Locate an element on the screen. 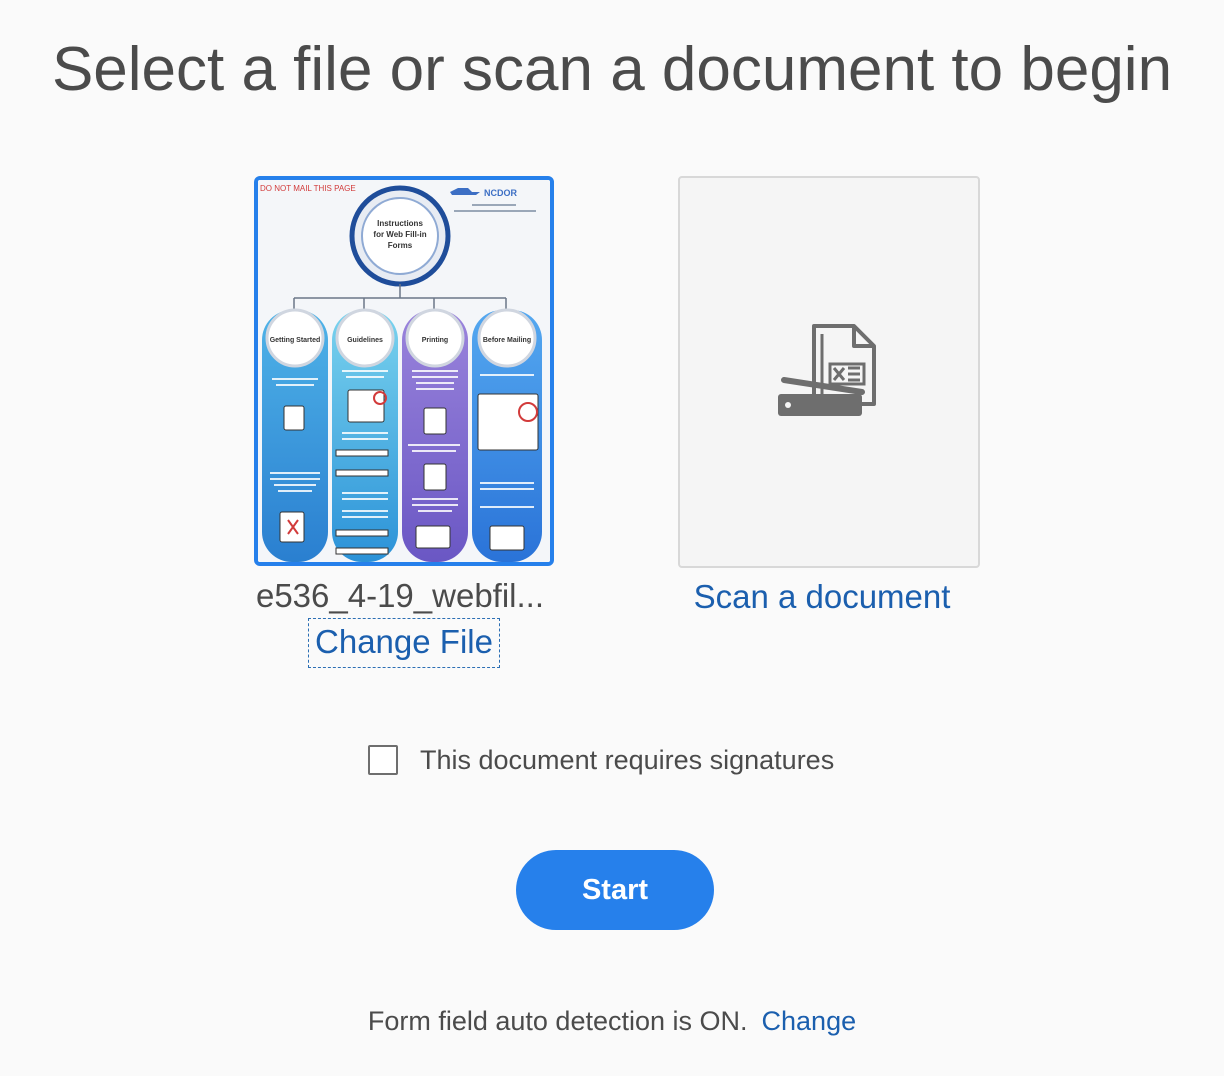 This screenshot has height=1076, width=1224. scan-document-link: Scan a document is located at coordinates (822, 597).